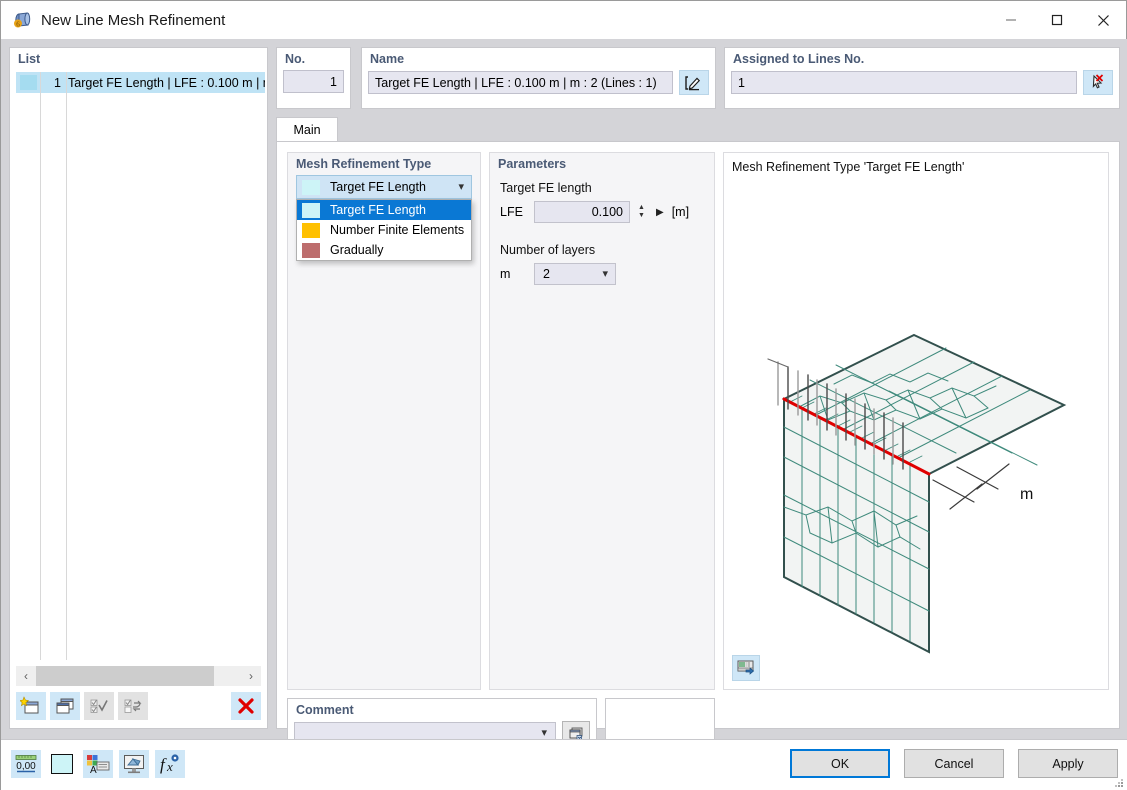 The image size is (1127, 790). Describe the element at coordinates (31, 706) in the screenshot. I see `new-item-button` at that location.